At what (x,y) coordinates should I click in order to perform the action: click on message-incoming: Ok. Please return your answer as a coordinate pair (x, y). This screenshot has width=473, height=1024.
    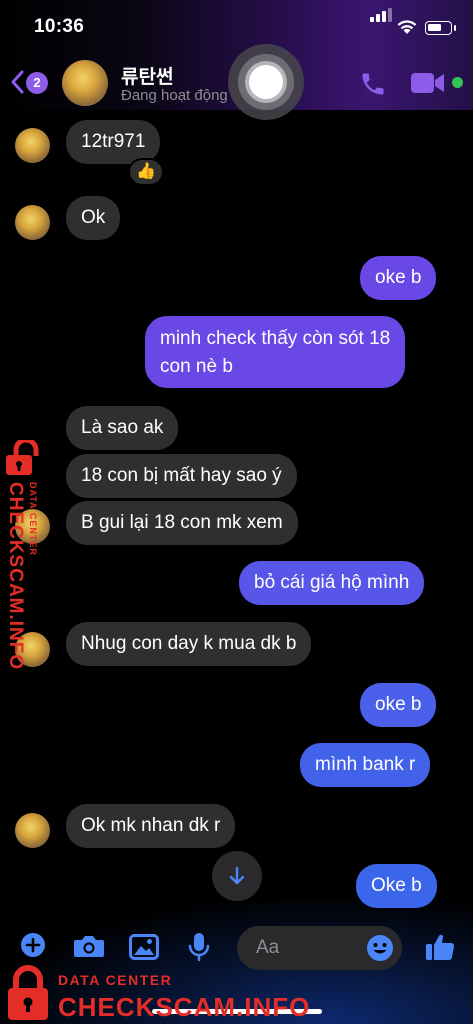
    Looking at the image, I should click on (93, 218).